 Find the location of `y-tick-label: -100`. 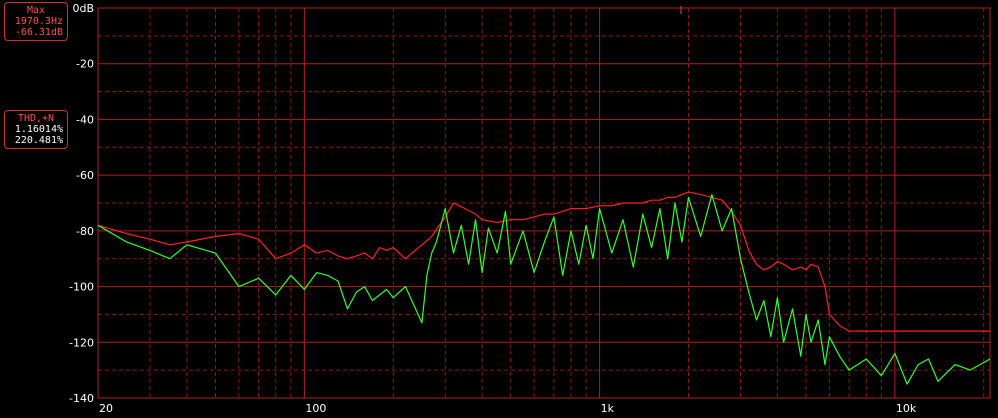

y-tick-label: -100 is located at coordinates (81, 287).